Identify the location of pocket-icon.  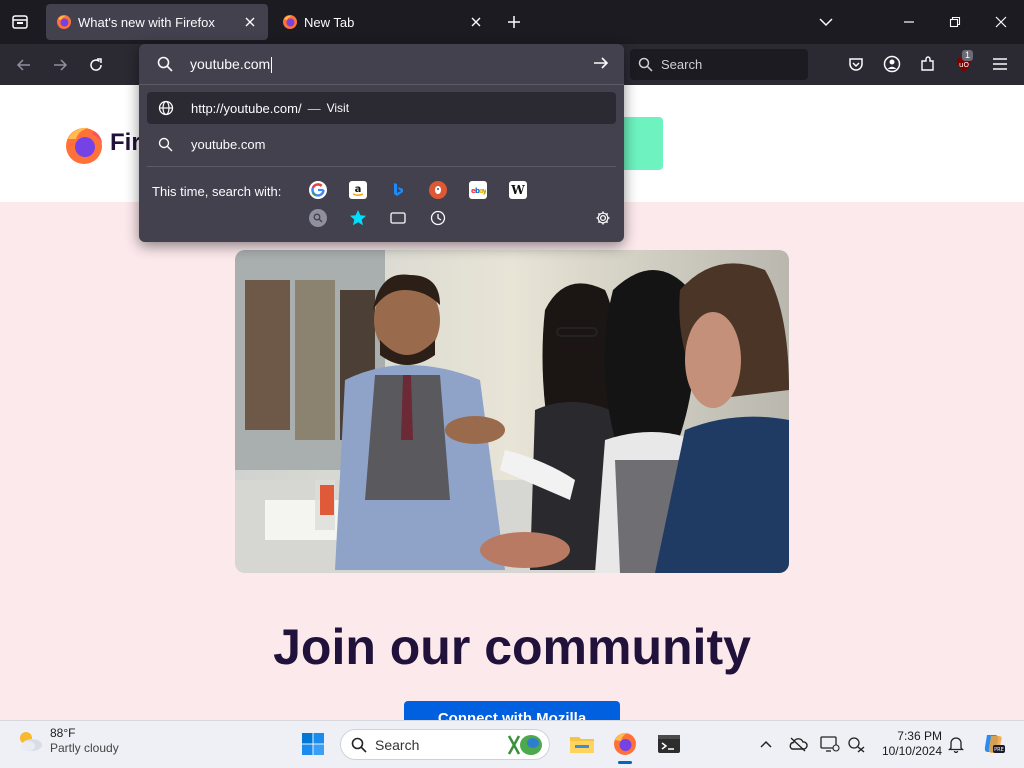
(856, 64).